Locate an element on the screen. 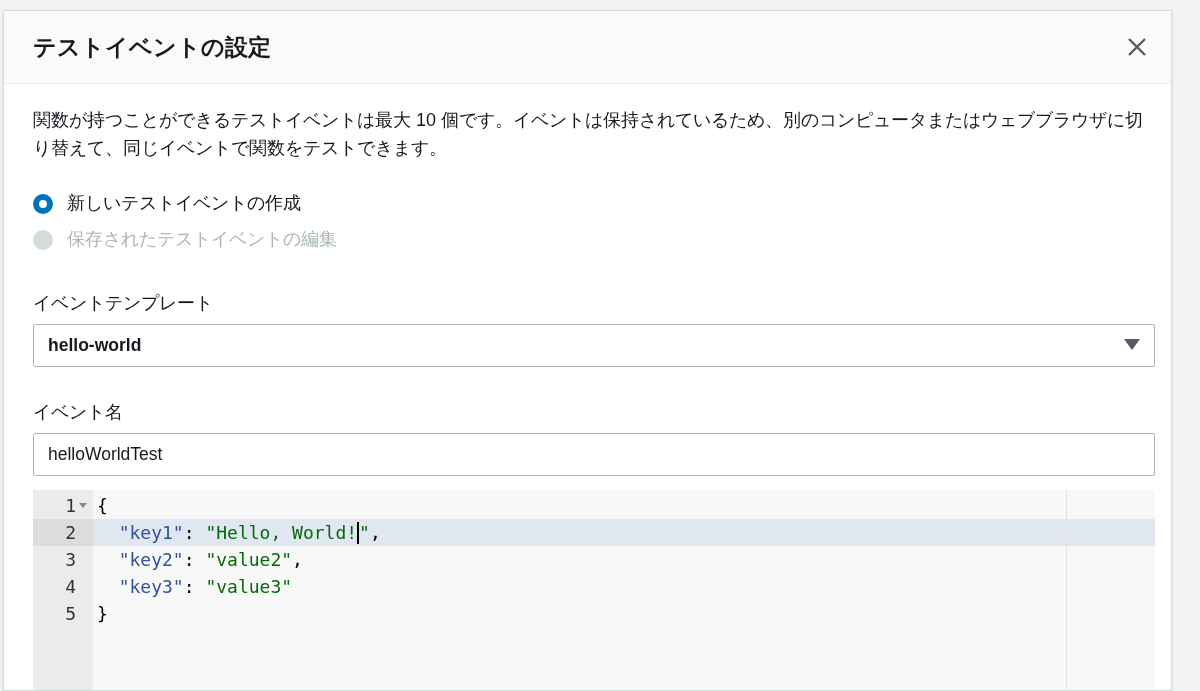  dialog-title: テストイベントの設定 is located at coordinates (152, 47).